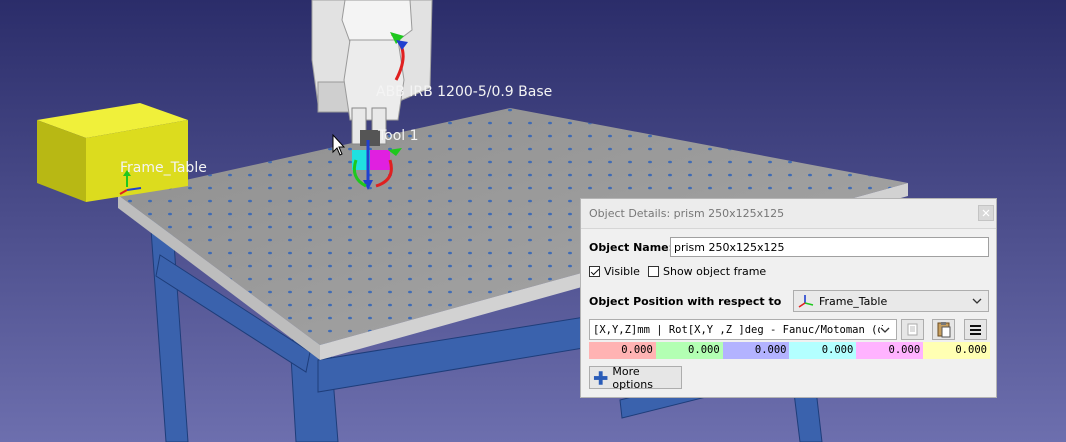 The image size is (1066, 442). Describe the element at coordinates (622, 271) in the screenshot. I see `visible-label: Visible` at that location.